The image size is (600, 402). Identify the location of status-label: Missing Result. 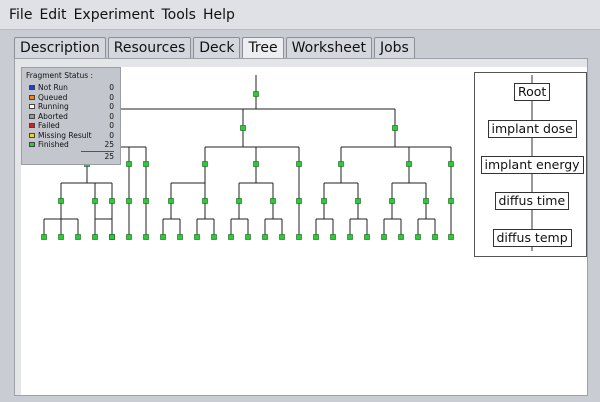
(65, 135).